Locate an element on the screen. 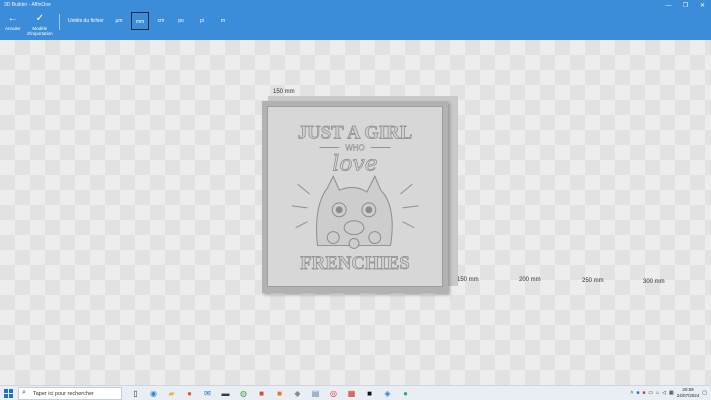 Image resolution: width=711 pixels, height=400 pixels. clock: 20:59 24/07/2024 is located at coordinates (688, 392).